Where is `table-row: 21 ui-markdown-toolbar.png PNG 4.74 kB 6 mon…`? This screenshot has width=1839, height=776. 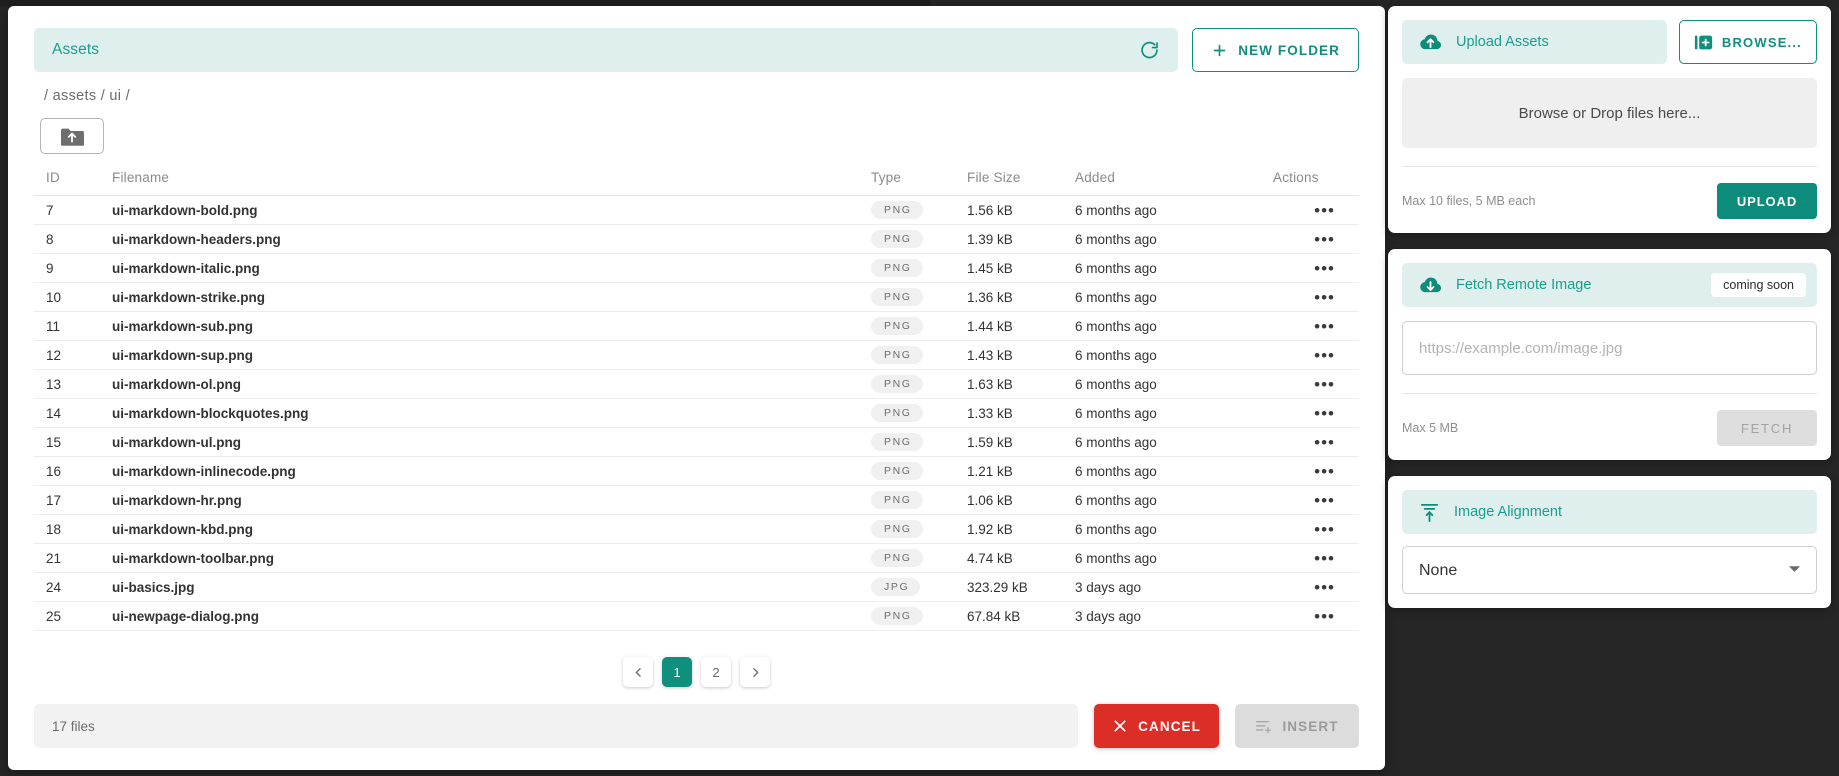
table-row: 21 ui-markdown-toolbar.png PNG 4.74 kB 6 mon… is located at coordinates (696, 558).